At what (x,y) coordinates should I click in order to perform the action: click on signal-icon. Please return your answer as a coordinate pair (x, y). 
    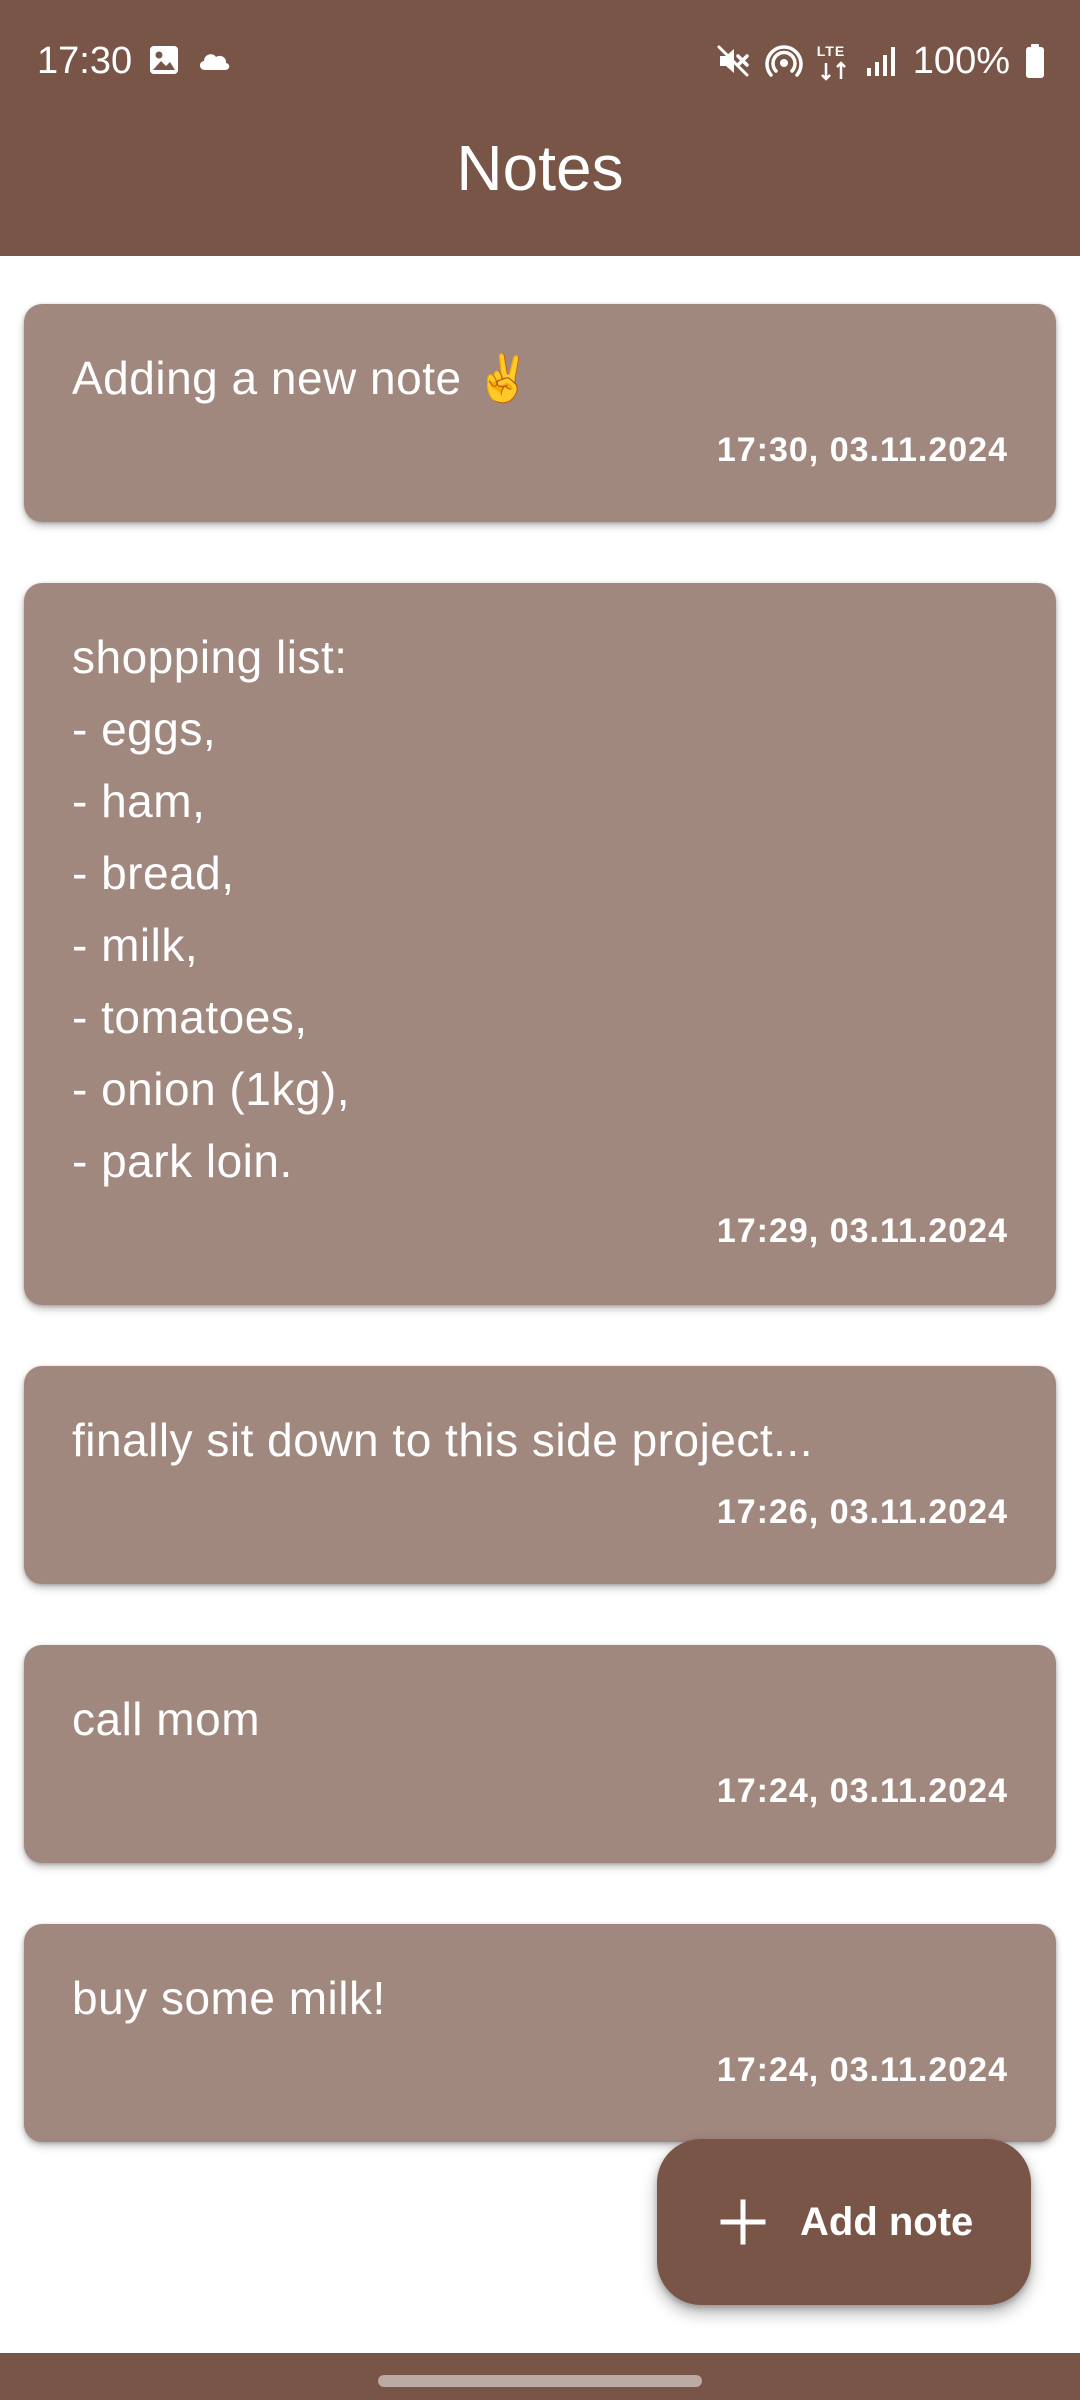
    Looking at the image, I should click on (882, 61).